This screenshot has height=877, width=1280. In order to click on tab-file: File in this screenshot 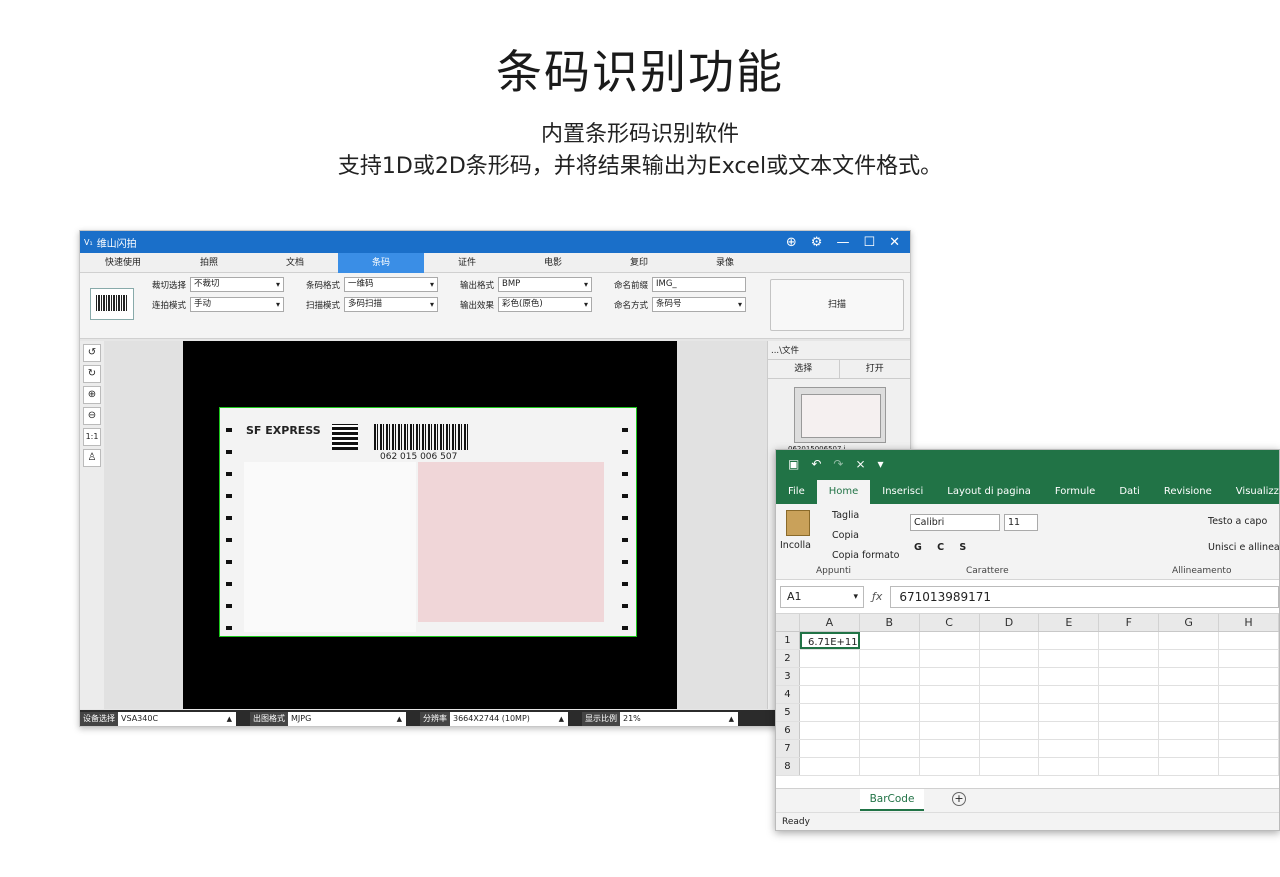, I will do `click(796, 492)`.